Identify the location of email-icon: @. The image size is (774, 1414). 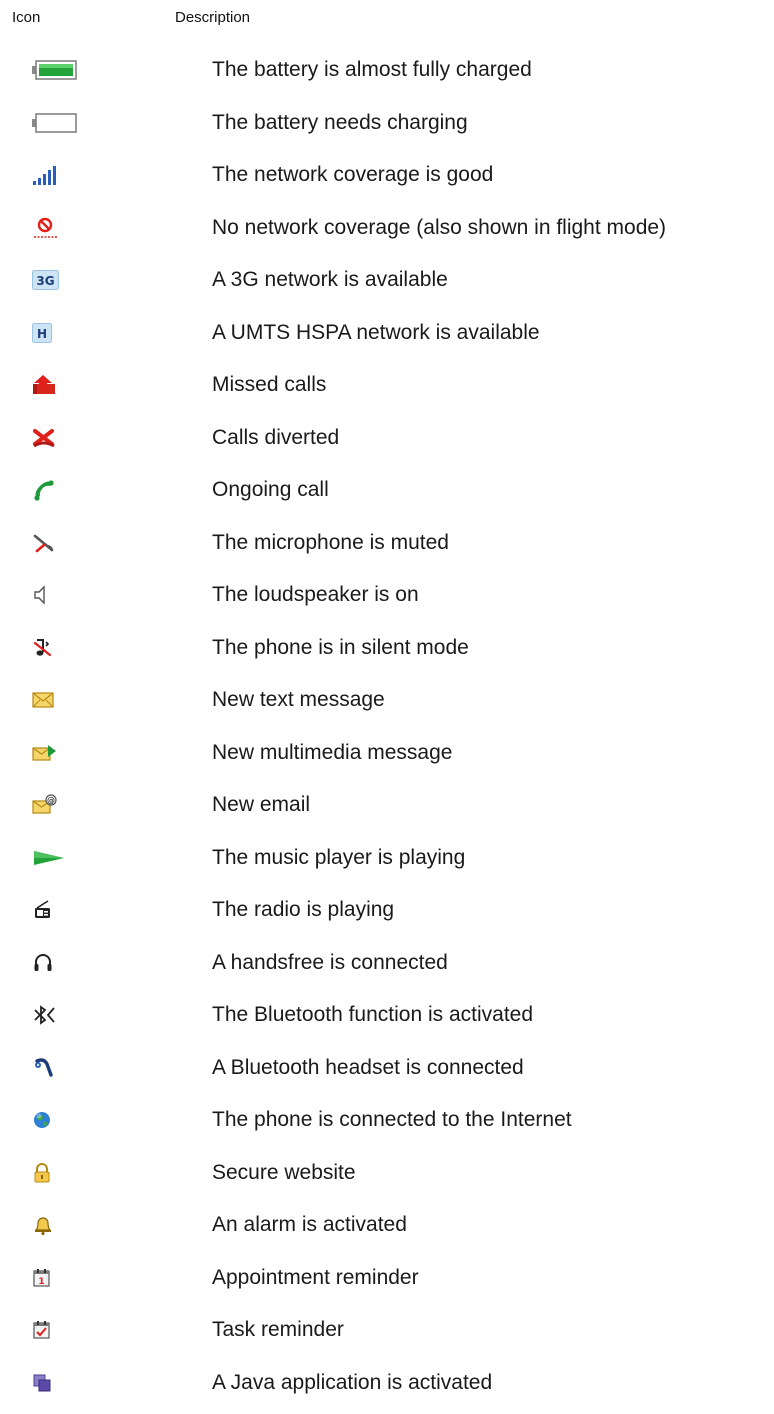
(57, 805).